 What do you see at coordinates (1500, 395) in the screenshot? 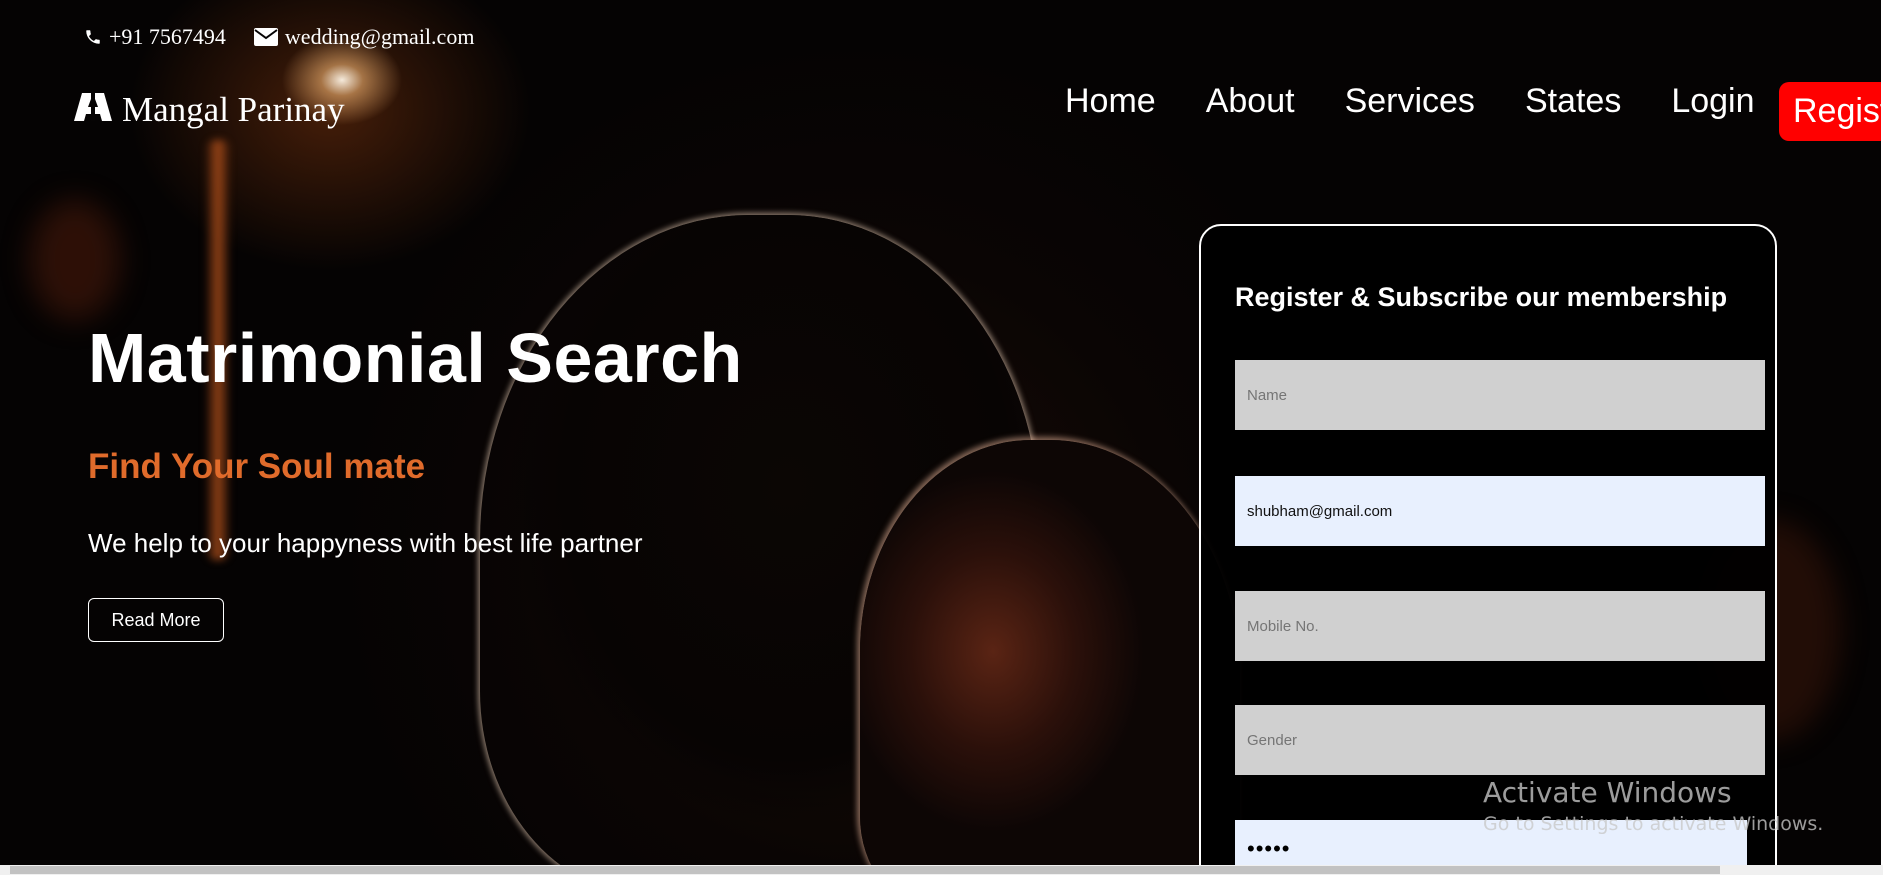
I see `name-input` at bounding box center [1500, 395].